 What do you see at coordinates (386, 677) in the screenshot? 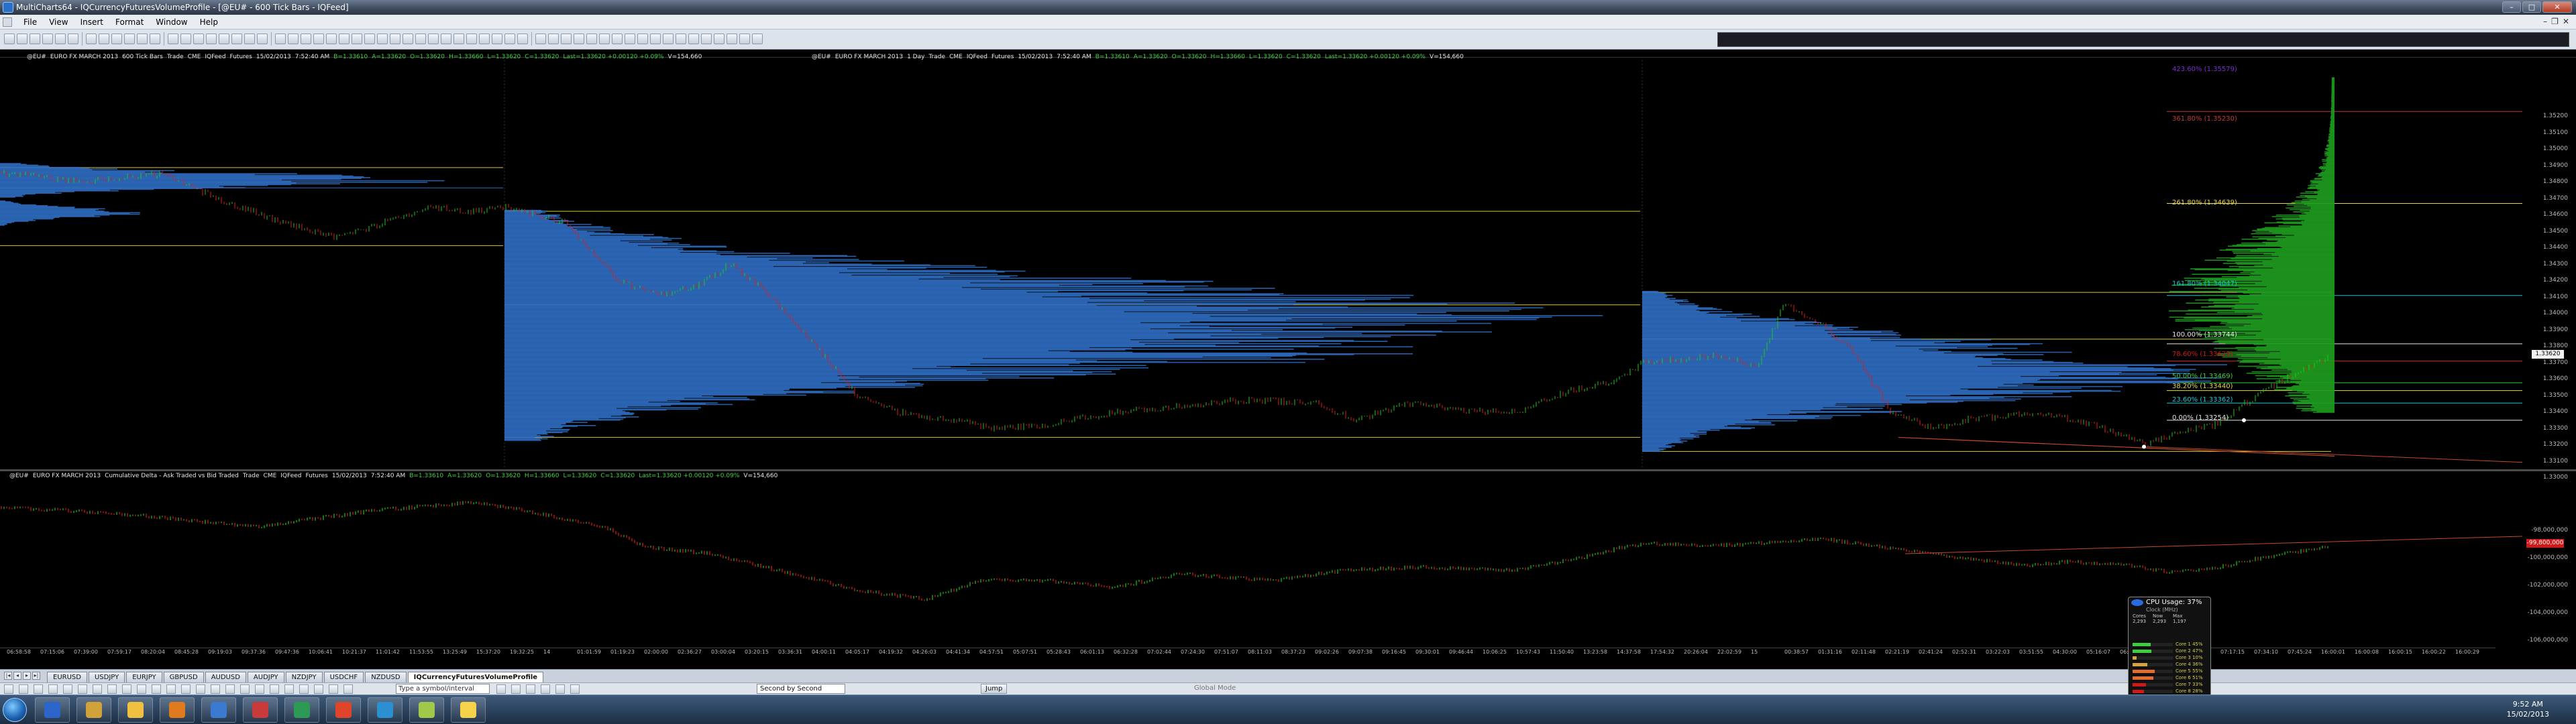
I see `workspace-tab: NZDUSD` at bounding box center [386, 677].